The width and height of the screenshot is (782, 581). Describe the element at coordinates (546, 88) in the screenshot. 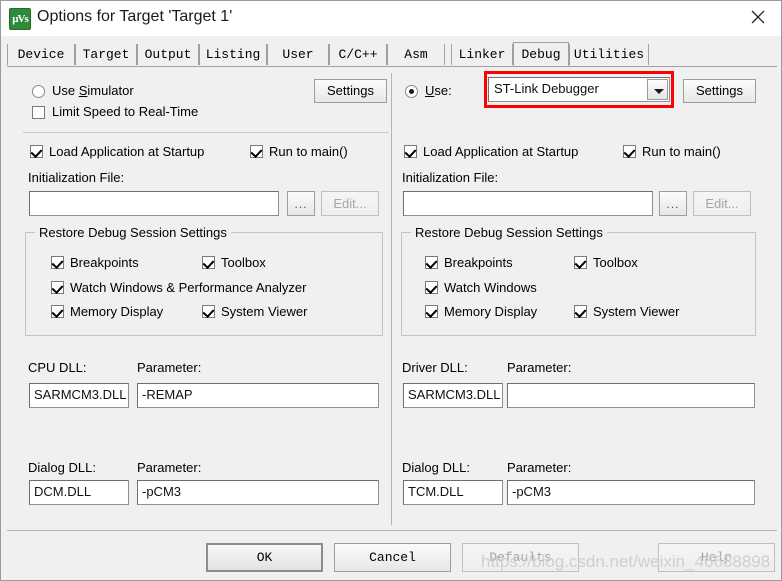

I see `debugger-select-value: ST-Link Debugger` at that location.